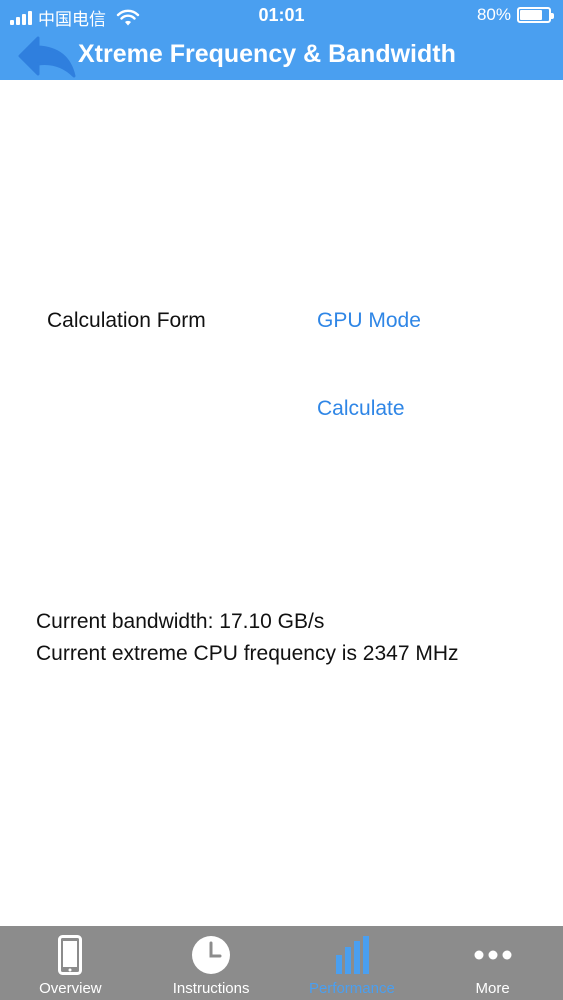  I want to click on tab-more-label: More, so click(492, 988).